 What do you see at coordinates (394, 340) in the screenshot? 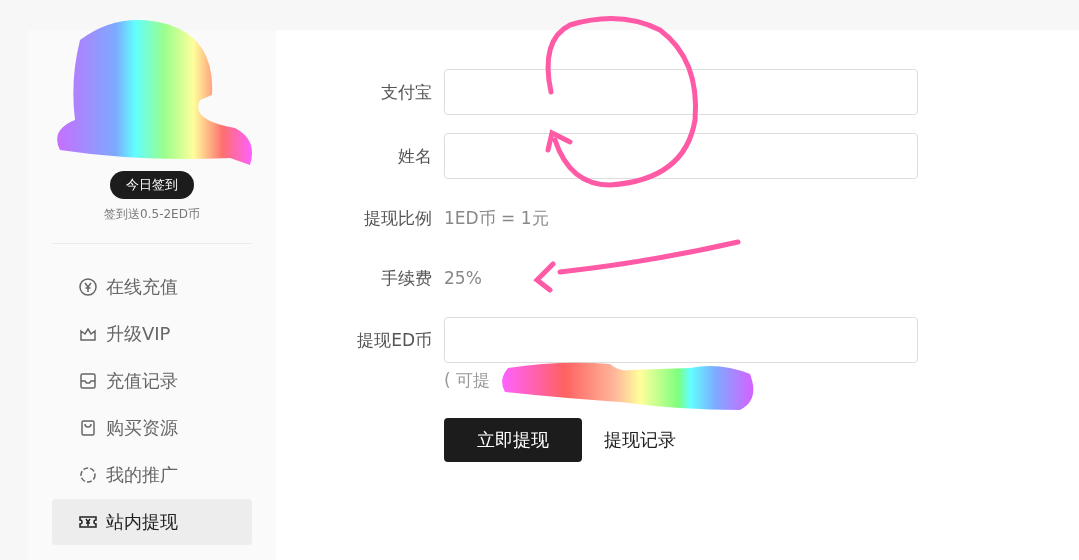
I see `field-label: 提现ED币` at bounding box center [394, 340].